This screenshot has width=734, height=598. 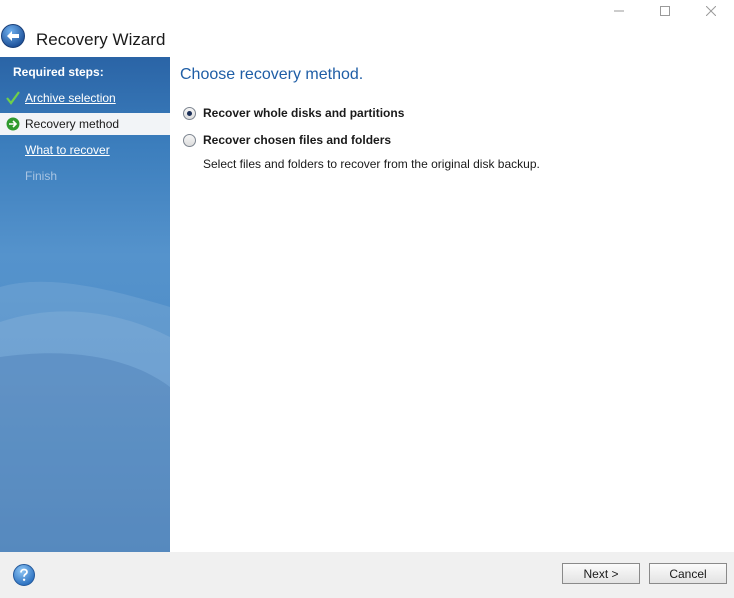 I want to click on minimize-button, so click(x=619, y=11).